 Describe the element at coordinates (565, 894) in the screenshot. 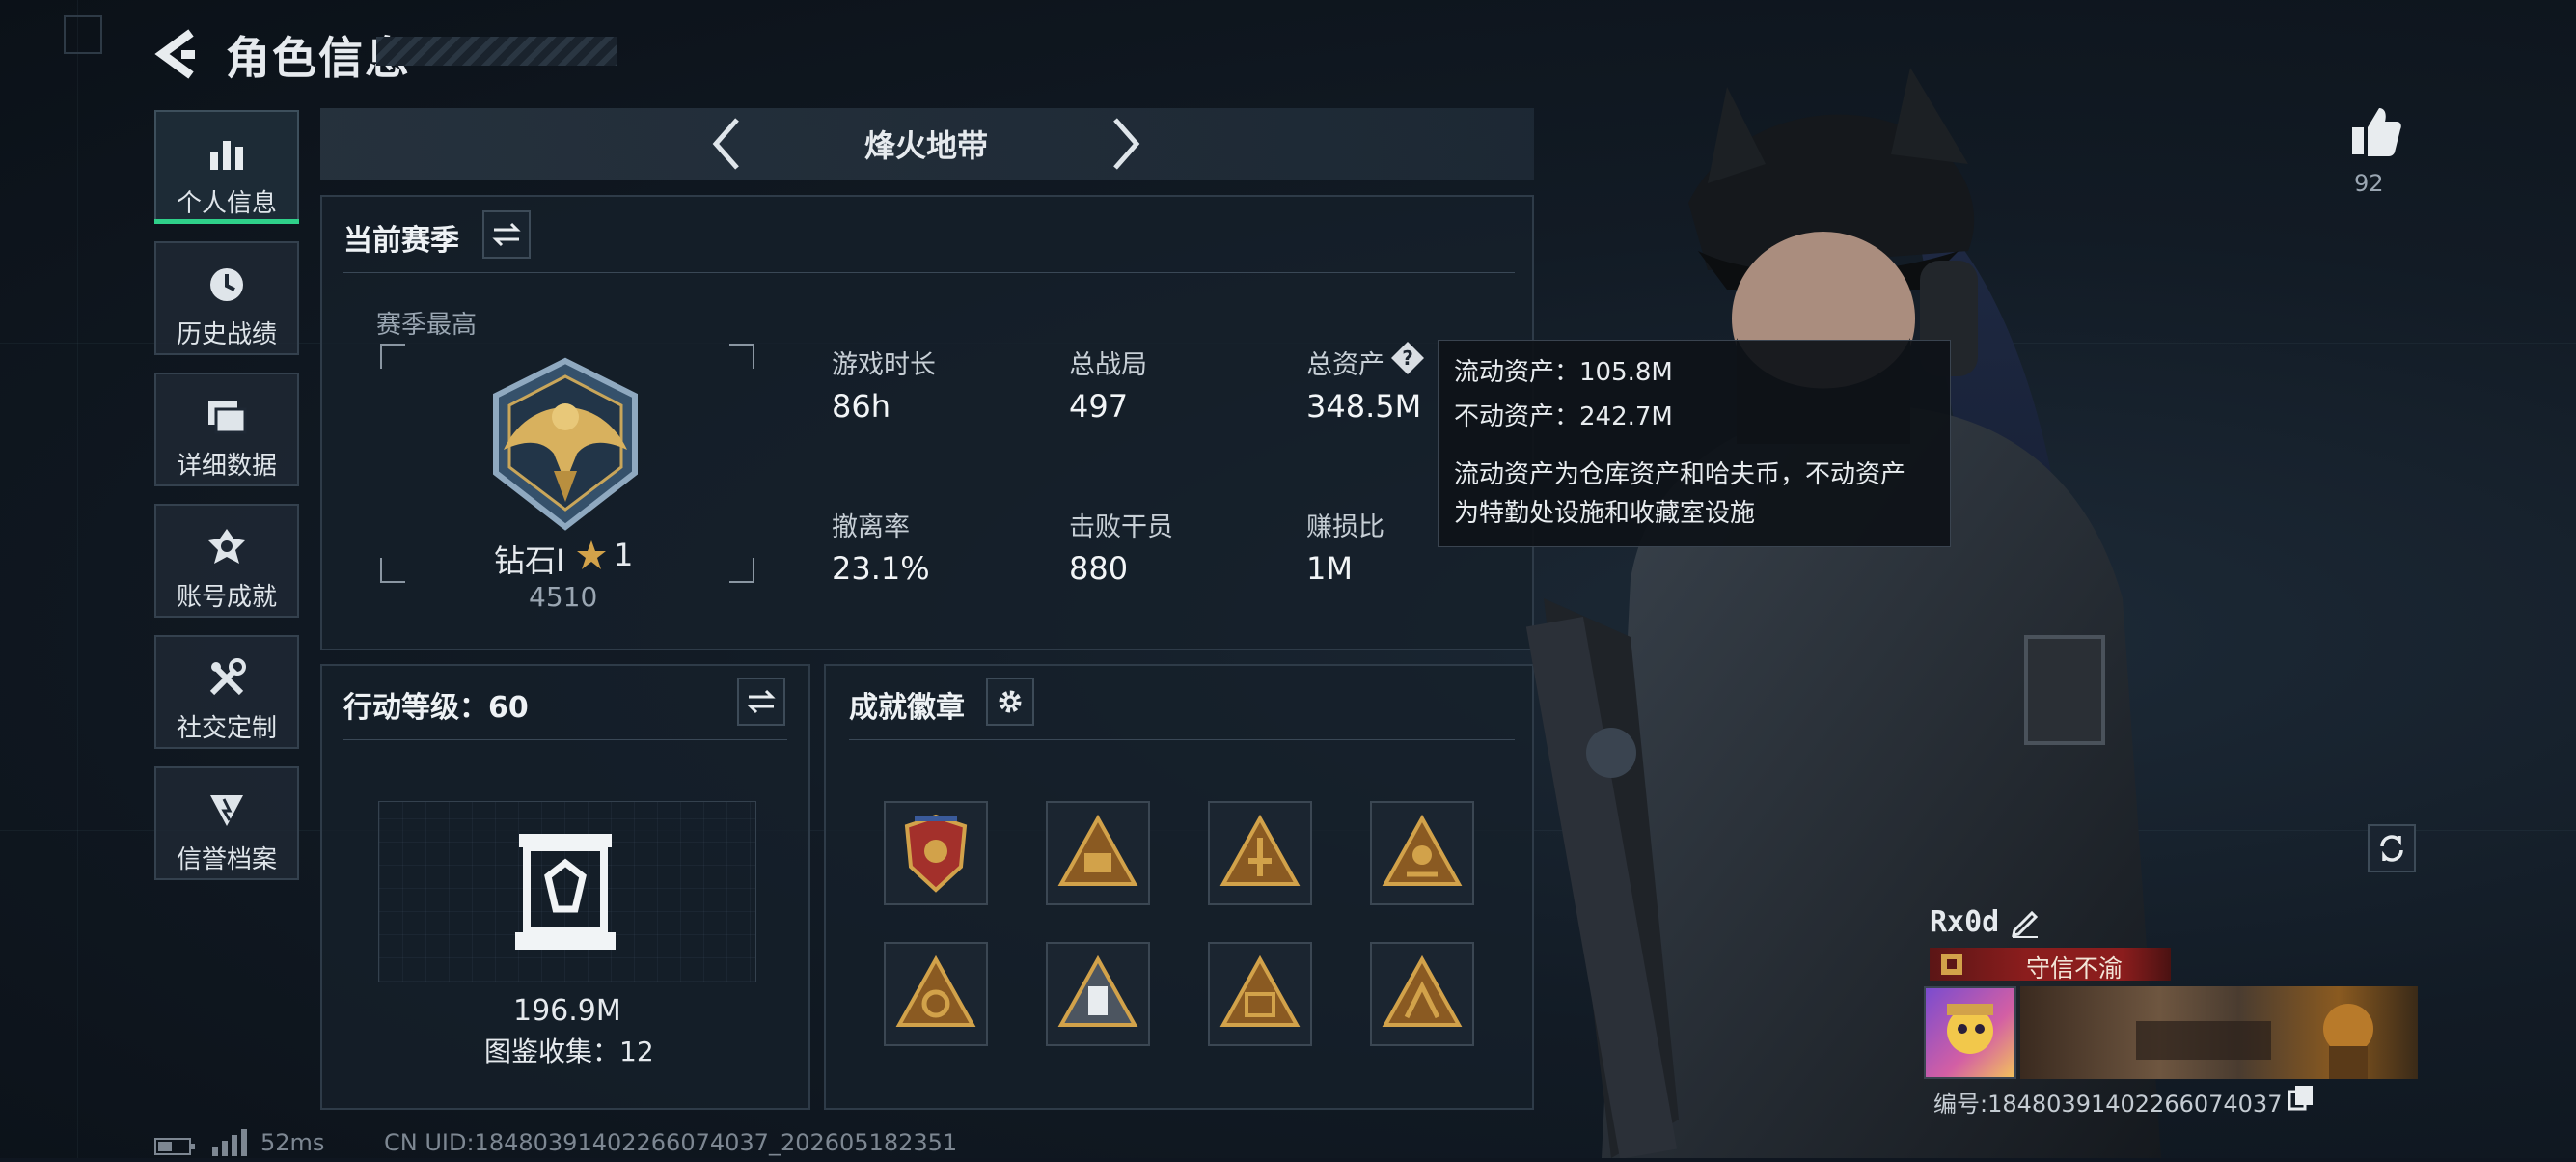

I see `collection-case-icon` at that location.